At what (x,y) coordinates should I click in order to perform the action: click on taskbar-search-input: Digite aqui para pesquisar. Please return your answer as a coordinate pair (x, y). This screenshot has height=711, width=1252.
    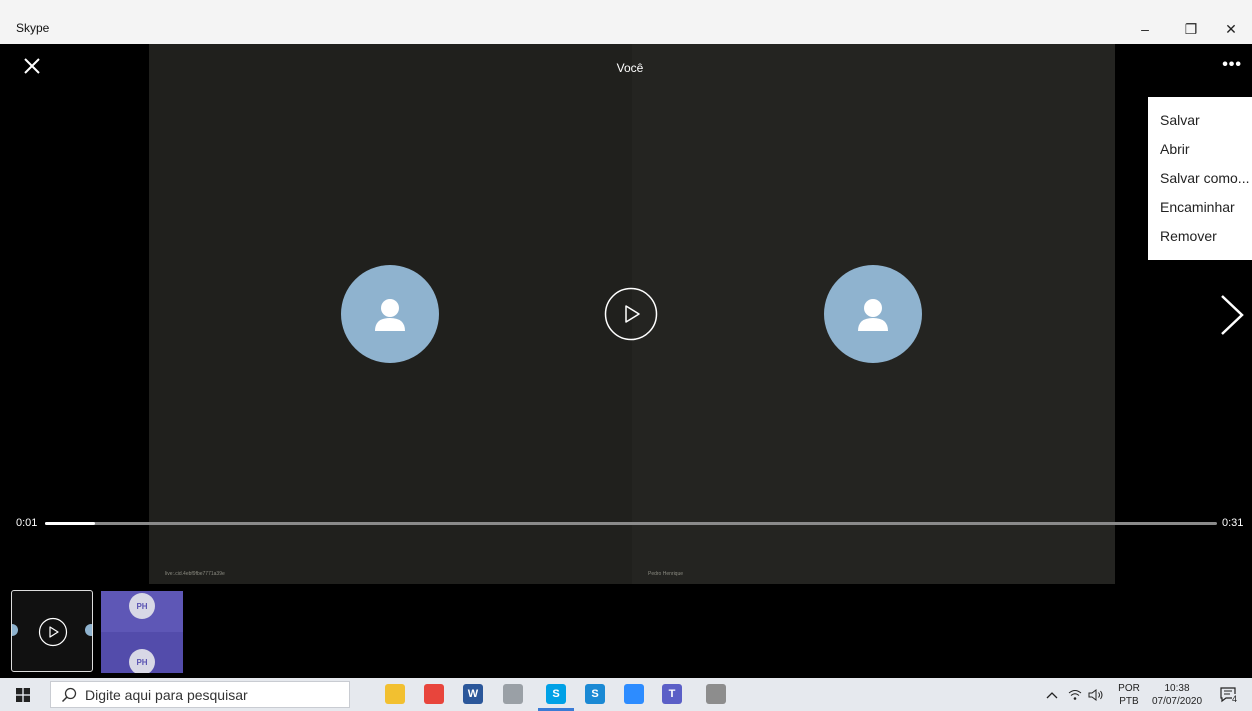
    Looking at the image, I should click on (200, 694).